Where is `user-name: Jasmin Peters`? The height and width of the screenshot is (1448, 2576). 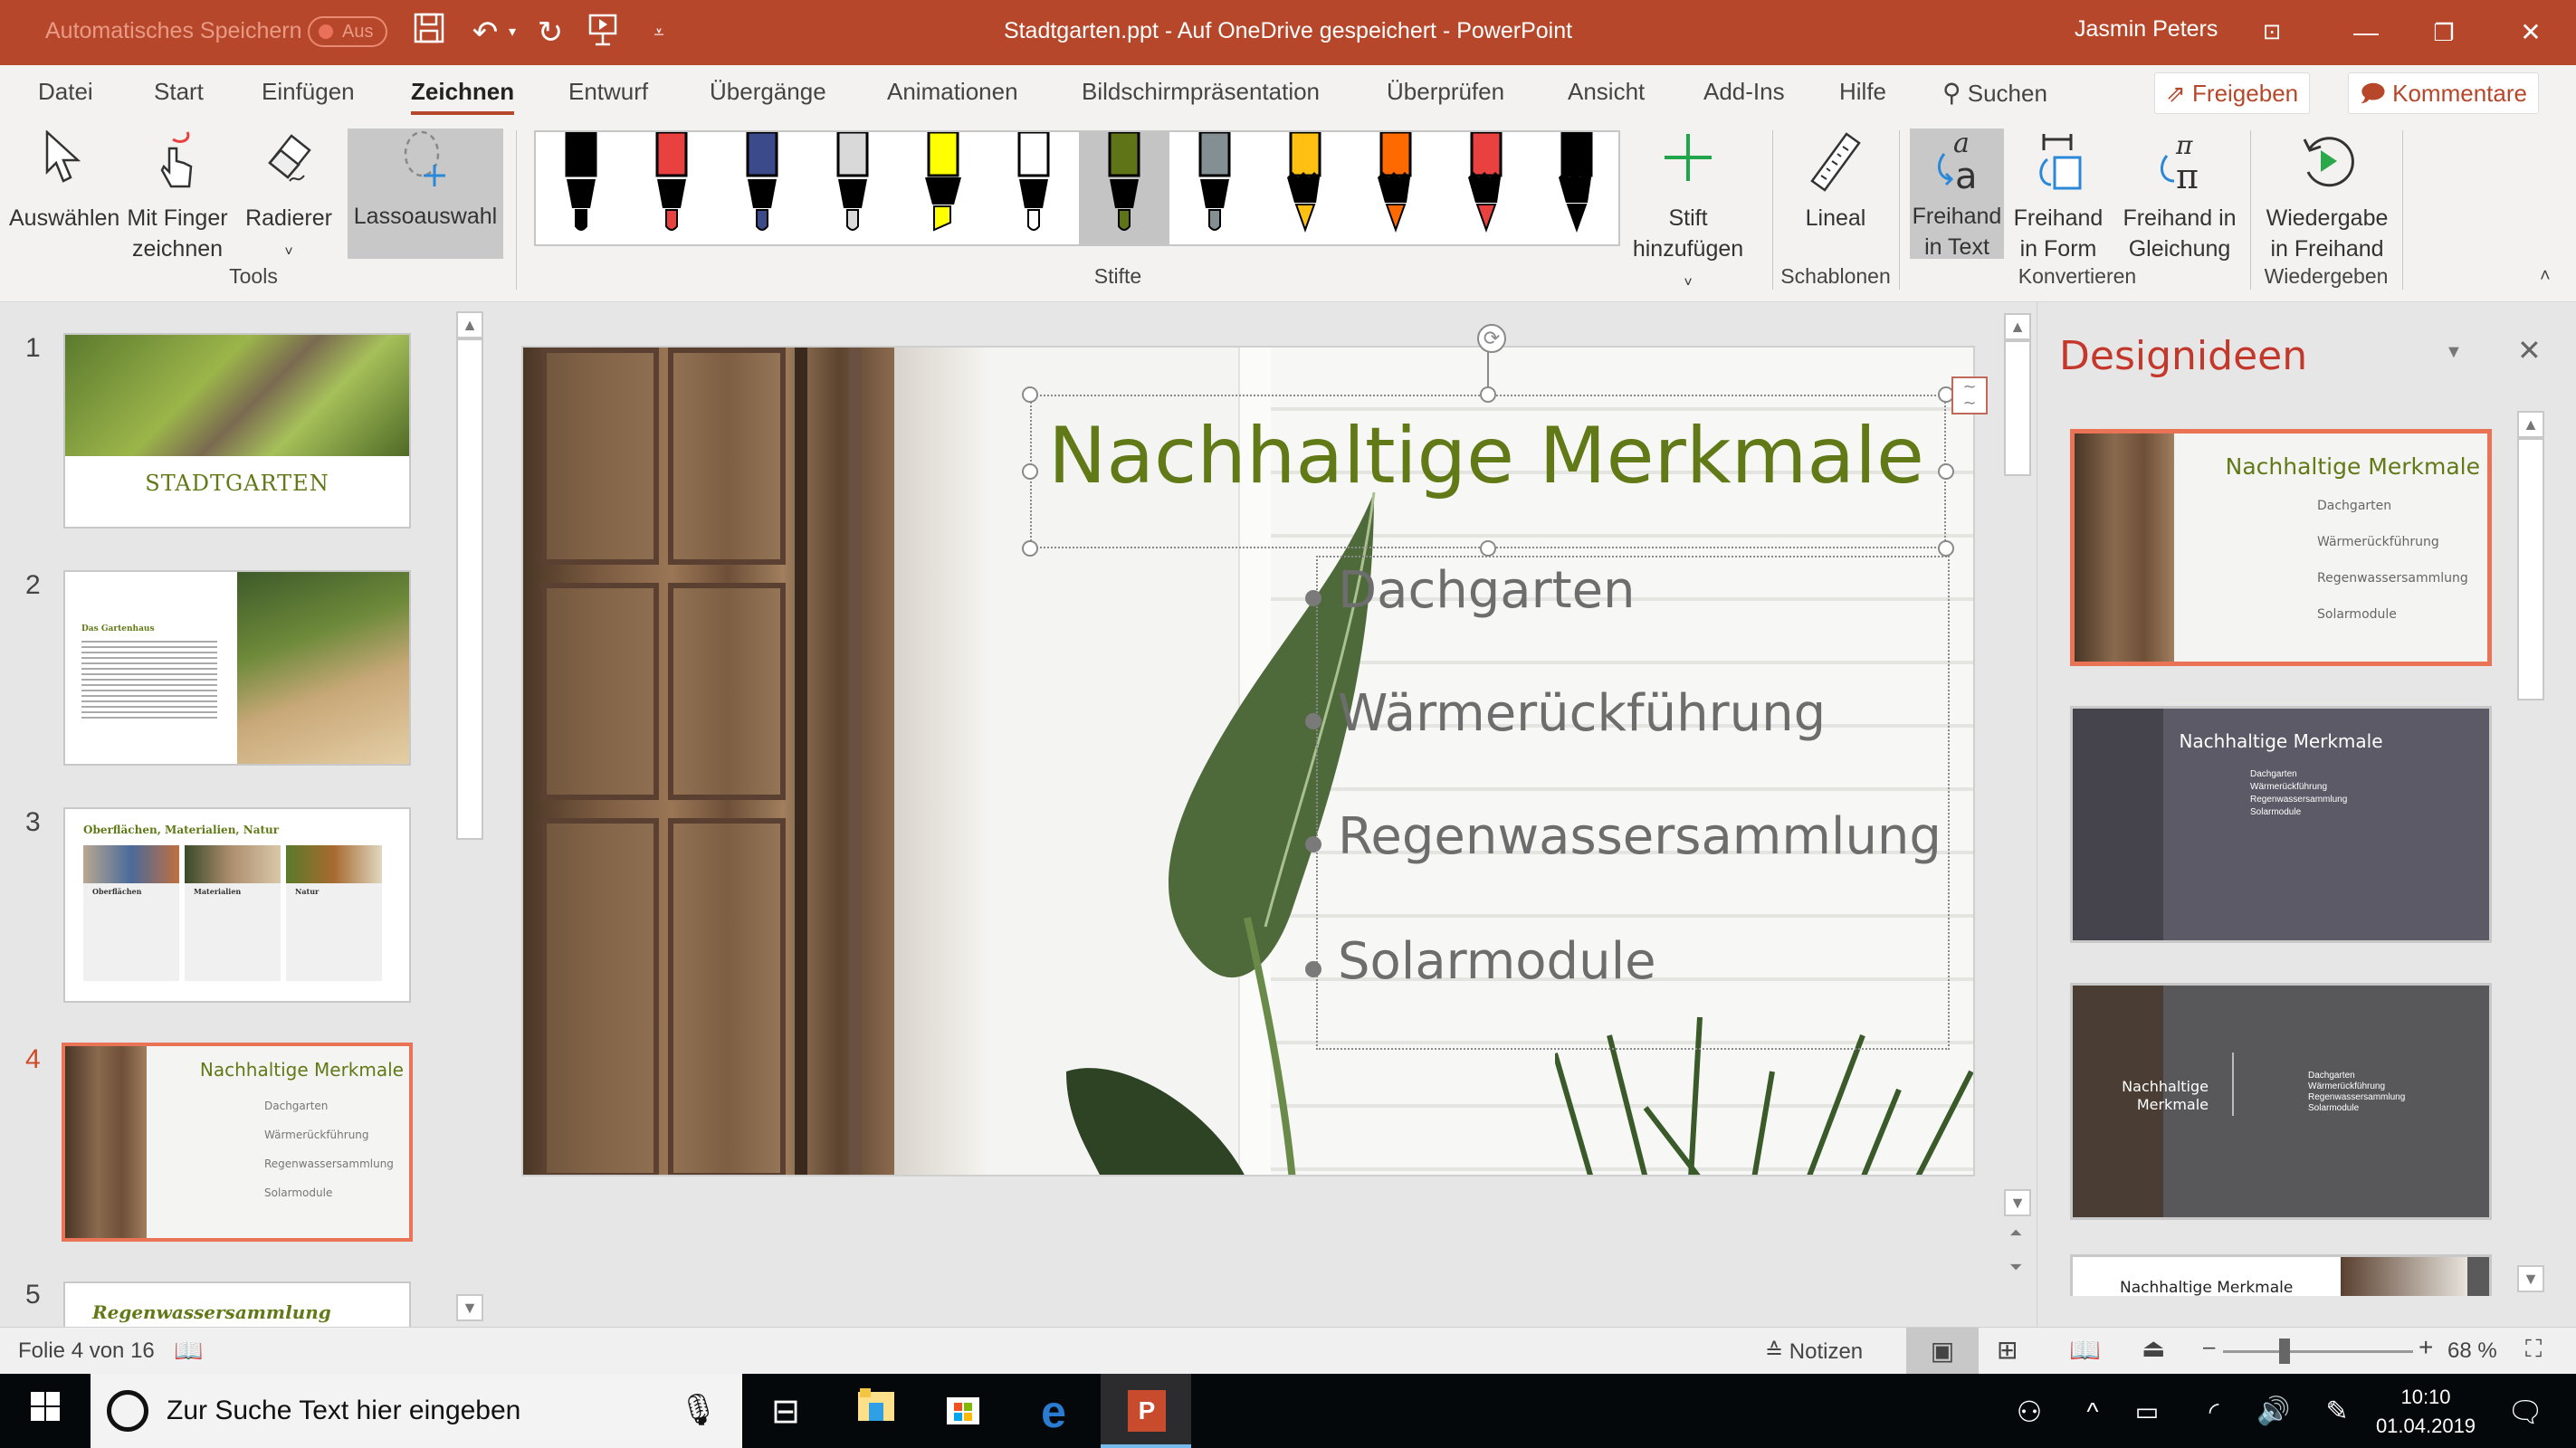 user-name: Jasmin Peters is located at coordinates (2146, 30).